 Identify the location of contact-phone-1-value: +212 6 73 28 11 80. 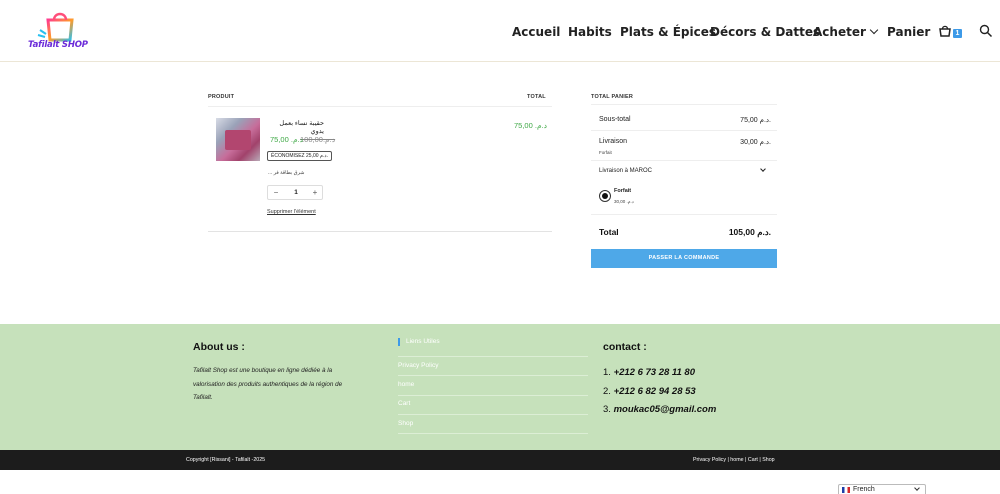
(654, 372).